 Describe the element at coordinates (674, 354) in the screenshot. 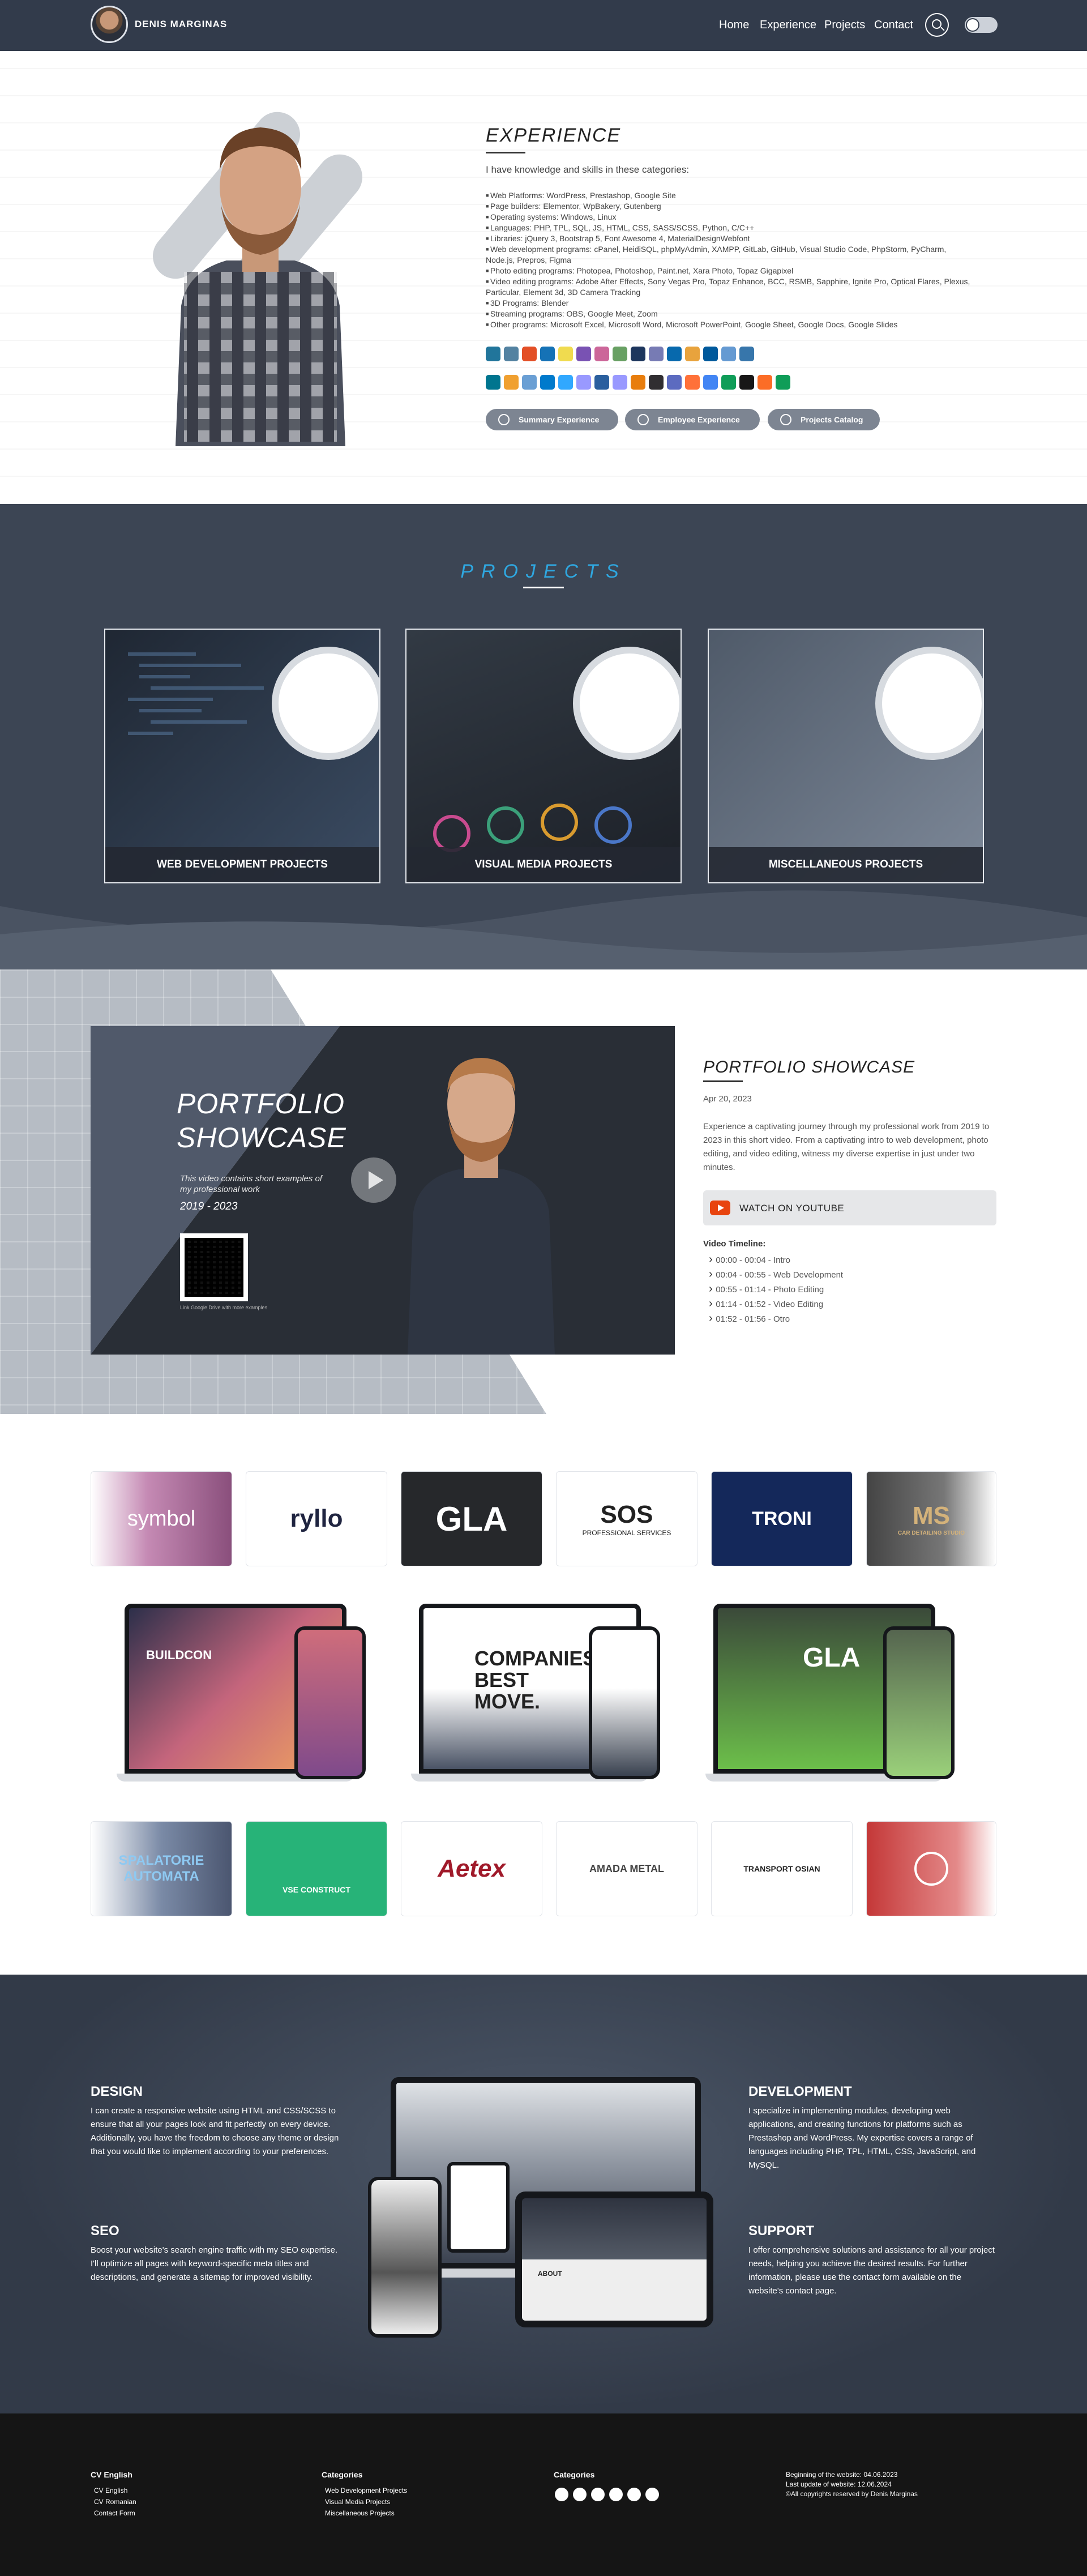

I see `jquery-icon` at that location.